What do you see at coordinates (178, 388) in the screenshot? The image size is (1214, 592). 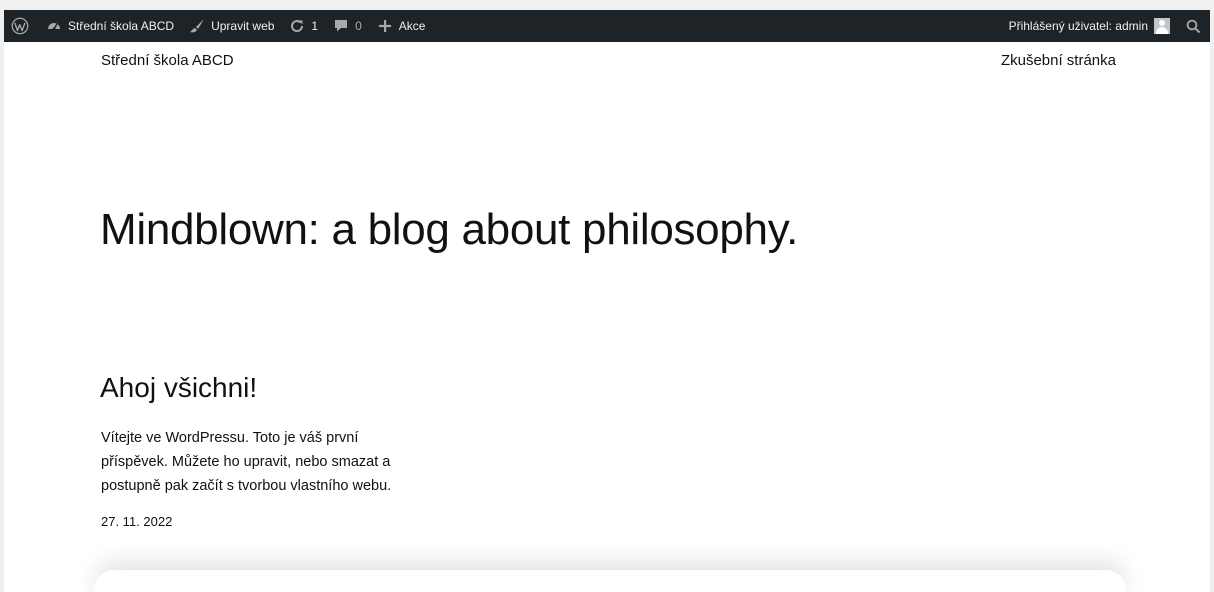 I see `post-title-link: Ahoj všichni!` at bounding box center [178, 388].